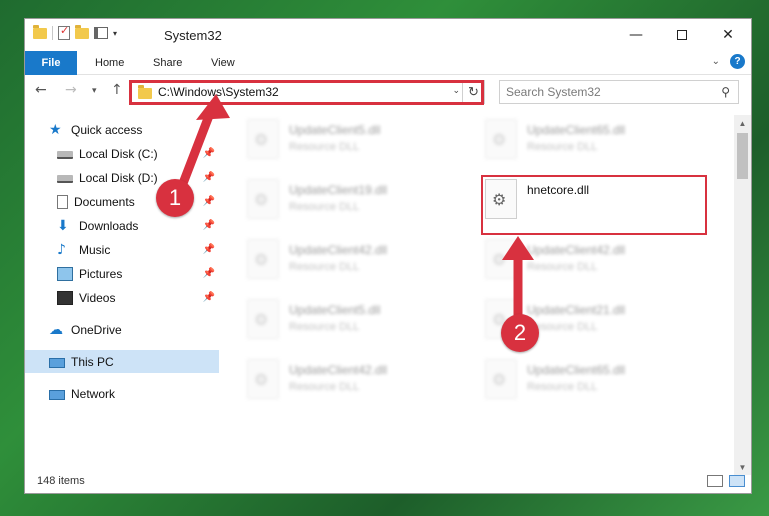 This screenshot has height=516, width=769. Describe the element at coordinates (61, 481) in the screenshot. I see `item-count: 148 items` at that location.